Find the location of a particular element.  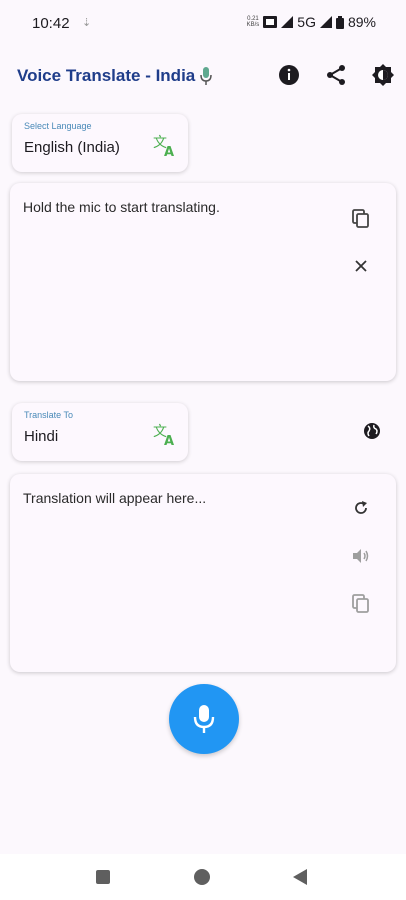

clear-source-button is located at coordinates (361, 266).